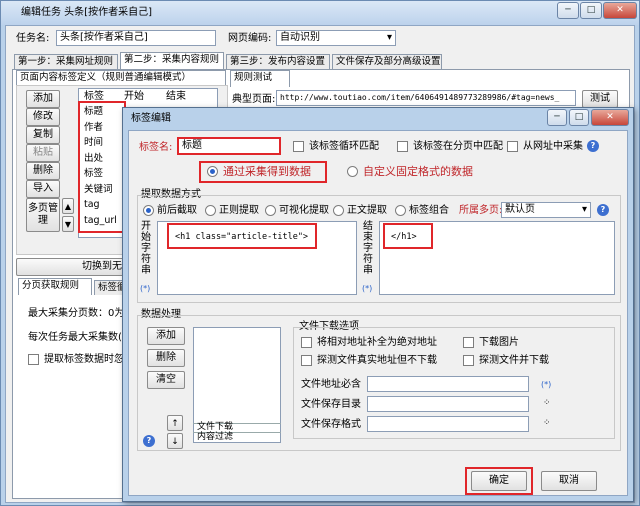 The height and width of the screenshot is (506, 640). I want to click on cancel-button: 取消, so click(569, 481).